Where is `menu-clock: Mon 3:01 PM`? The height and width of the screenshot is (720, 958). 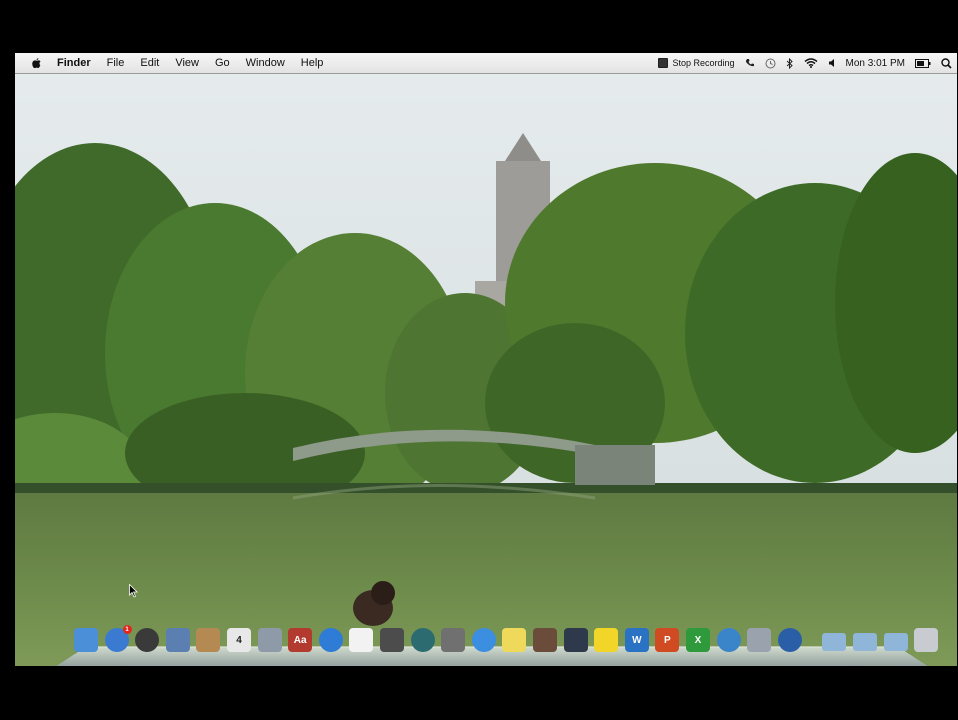 menu-clock: Mon 3:01 PM is located at coordinates (875, 63).